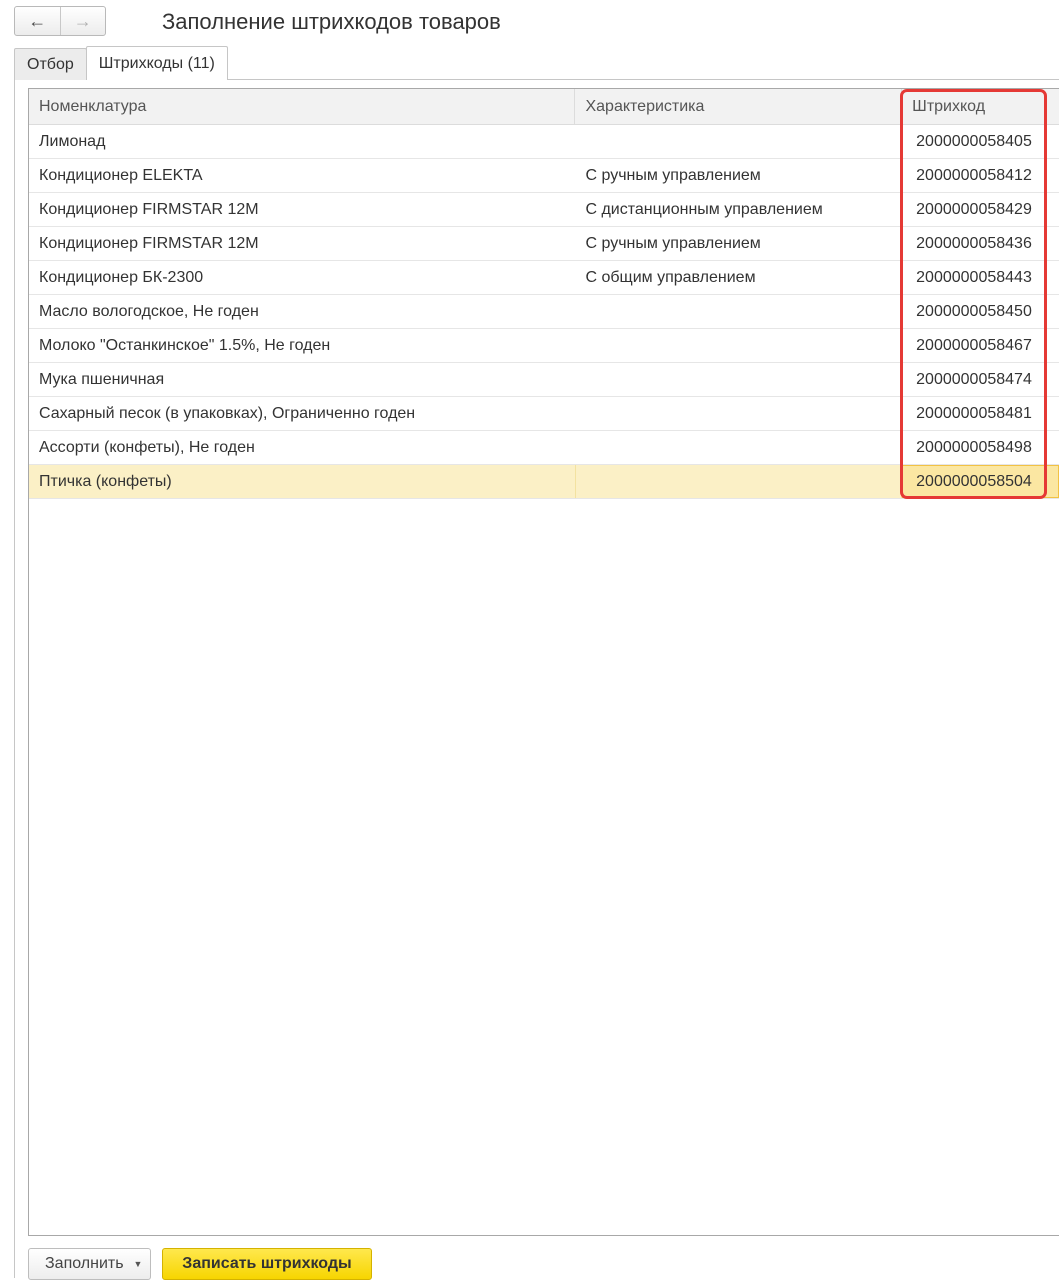 The height and width of the screenshot is (1280, 1059). Describe the element at coordinates (156, 63) in the screenshot. I see `tab-barcodes: Штрихкоды (11)` at that location.